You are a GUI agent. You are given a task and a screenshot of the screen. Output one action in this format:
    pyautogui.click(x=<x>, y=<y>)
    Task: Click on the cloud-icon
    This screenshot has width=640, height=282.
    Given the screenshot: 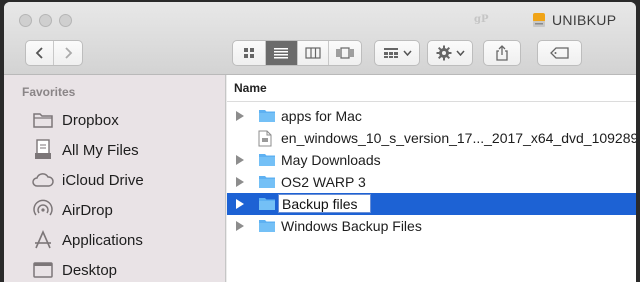 What is the action you would take?
    pyautogui.click(x=43, y=180)
    